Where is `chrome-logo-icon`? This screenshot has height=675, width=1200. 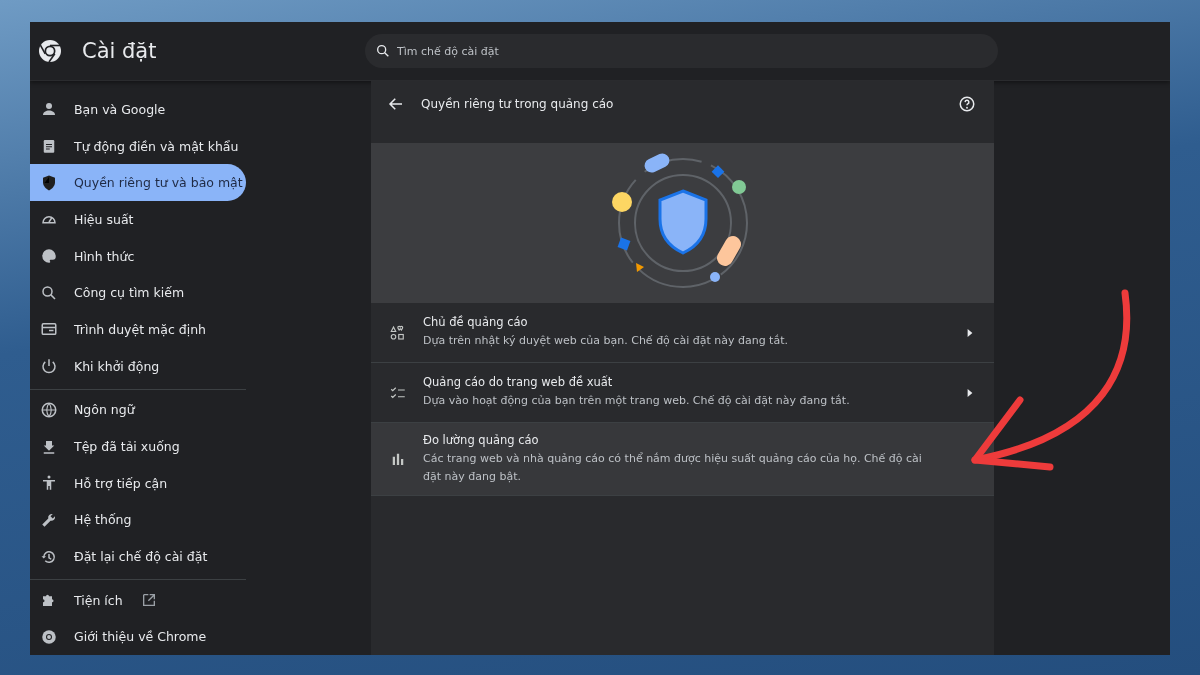 chrome-logo-icon is located at coordinates (50, 51).